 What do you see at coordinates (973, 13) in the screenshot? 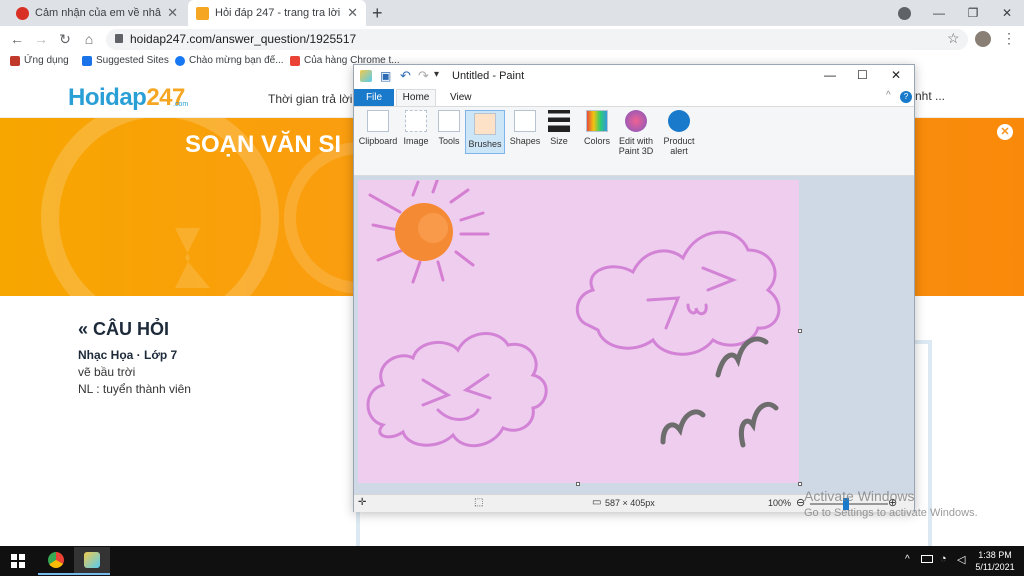
I see `restore-icon: ❐` at bounding box center [973, 13].